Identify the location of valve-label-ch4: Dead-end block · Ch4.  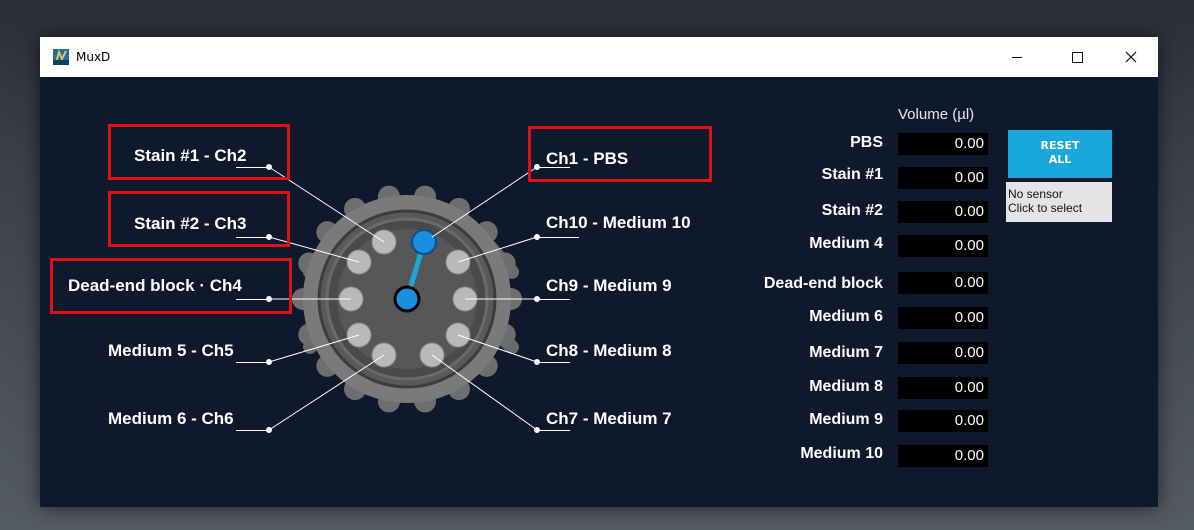
(155, 286).